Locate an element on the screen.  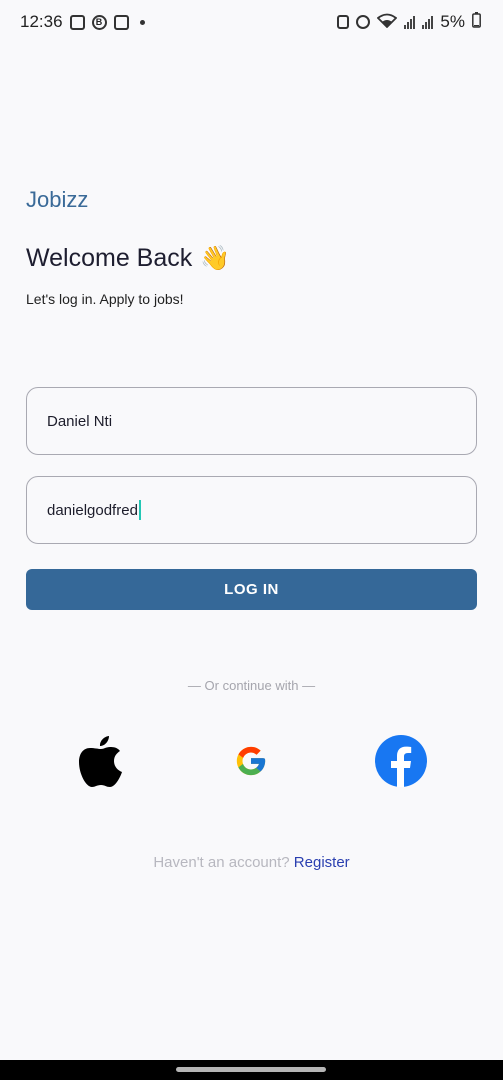
status-time: 12:36 is located at coordinates (41, 21).